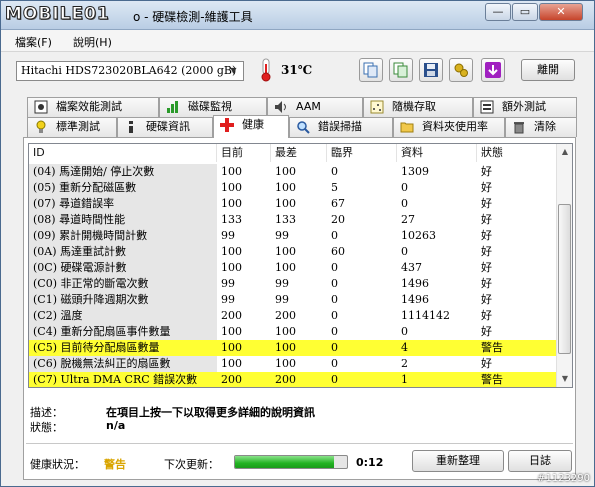 The width and height of the screenshot is (595, 487). I want to click on speaker-icon, so click(280, 107).